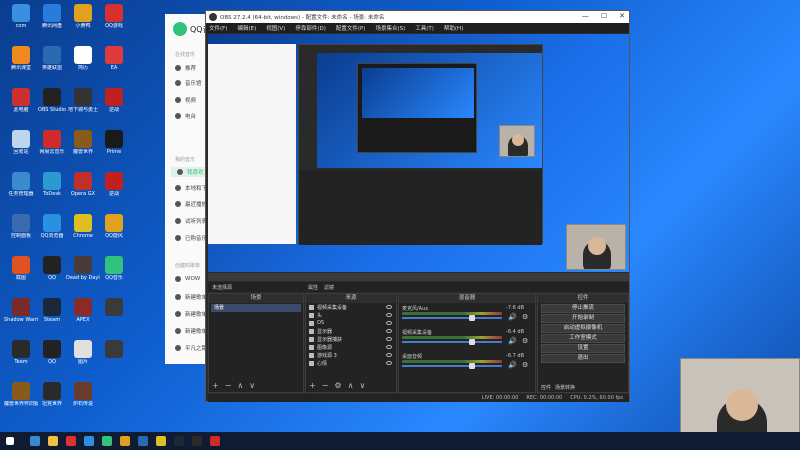 Image resolution: width=800 pixels, height=450 pixels. What do you see at coordinates (246, 28) in the screenshot?
I see `menu-item: 编辑(E)` at bounding box center [246, 28].